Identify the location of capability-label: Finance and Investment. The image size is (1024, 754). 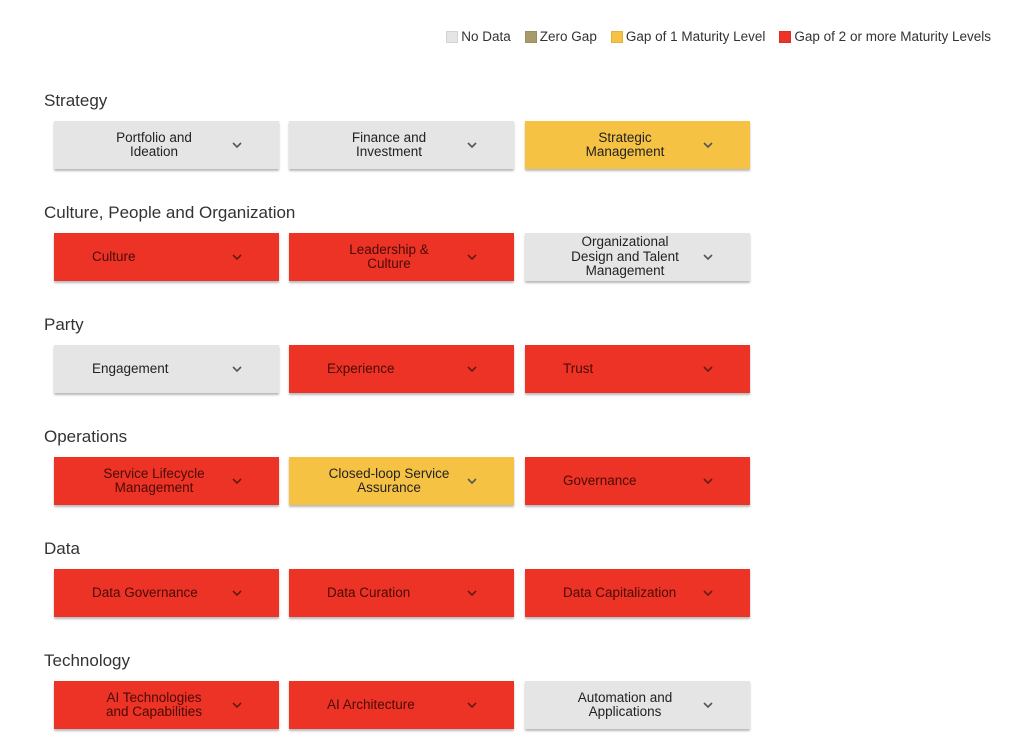
(389, 144).